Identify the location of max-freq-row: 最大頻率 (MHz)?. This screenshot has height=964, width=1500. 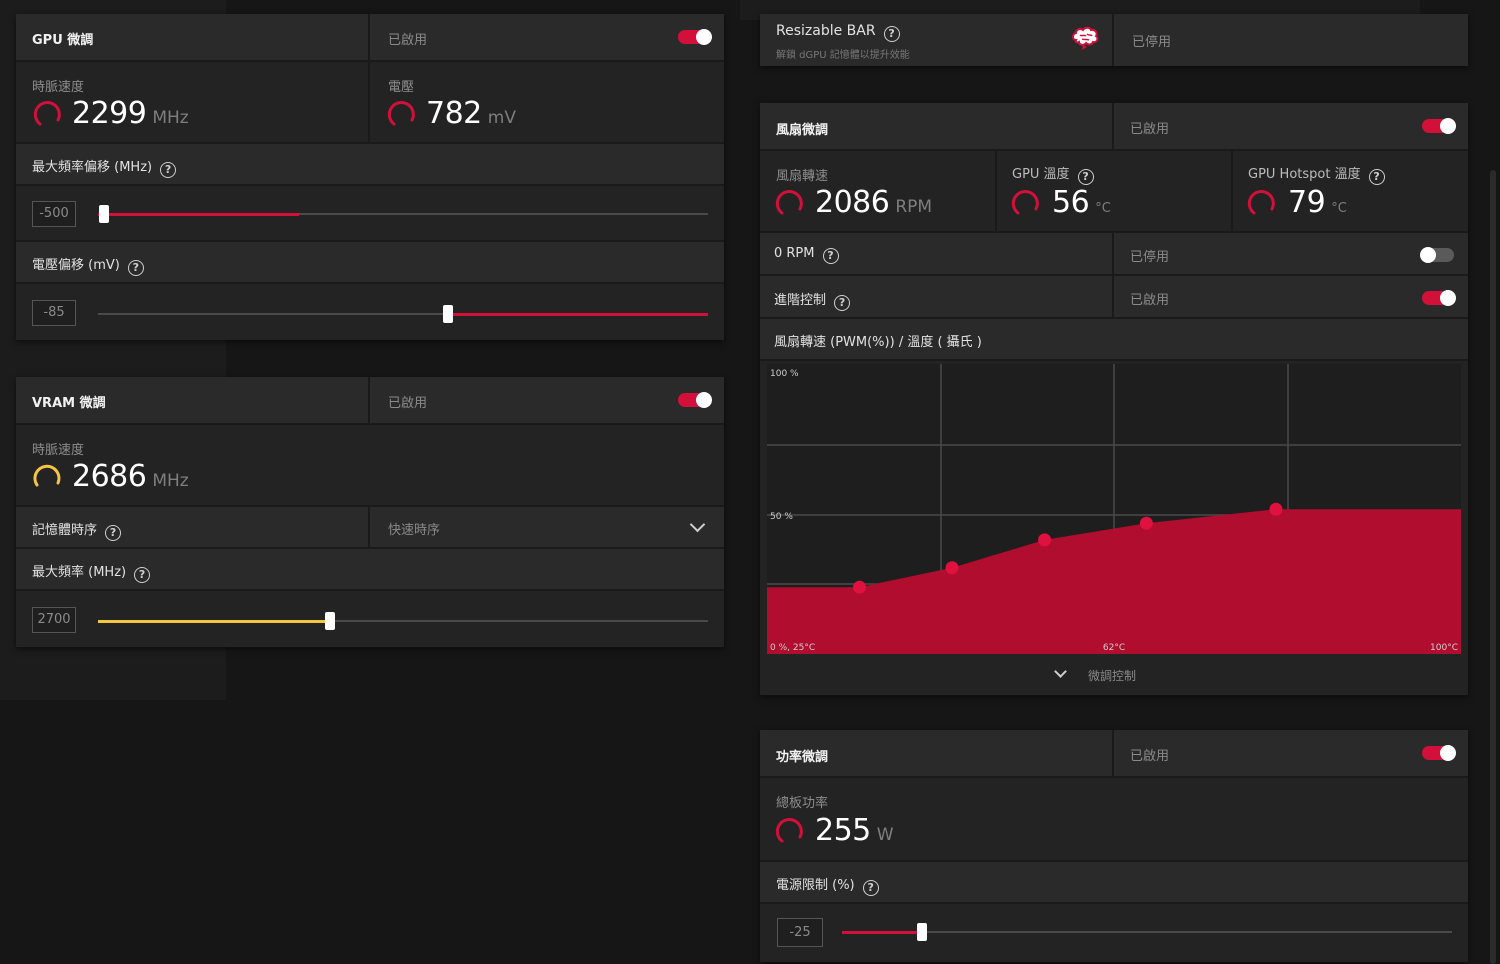
(370, 570).